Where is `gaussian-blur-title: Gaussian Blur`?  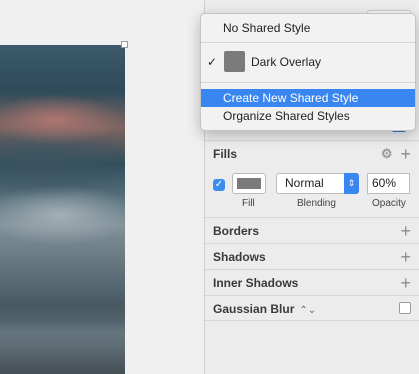
gaussian-blur-title: Gaussian Blur is located at coordinates (253, 309).